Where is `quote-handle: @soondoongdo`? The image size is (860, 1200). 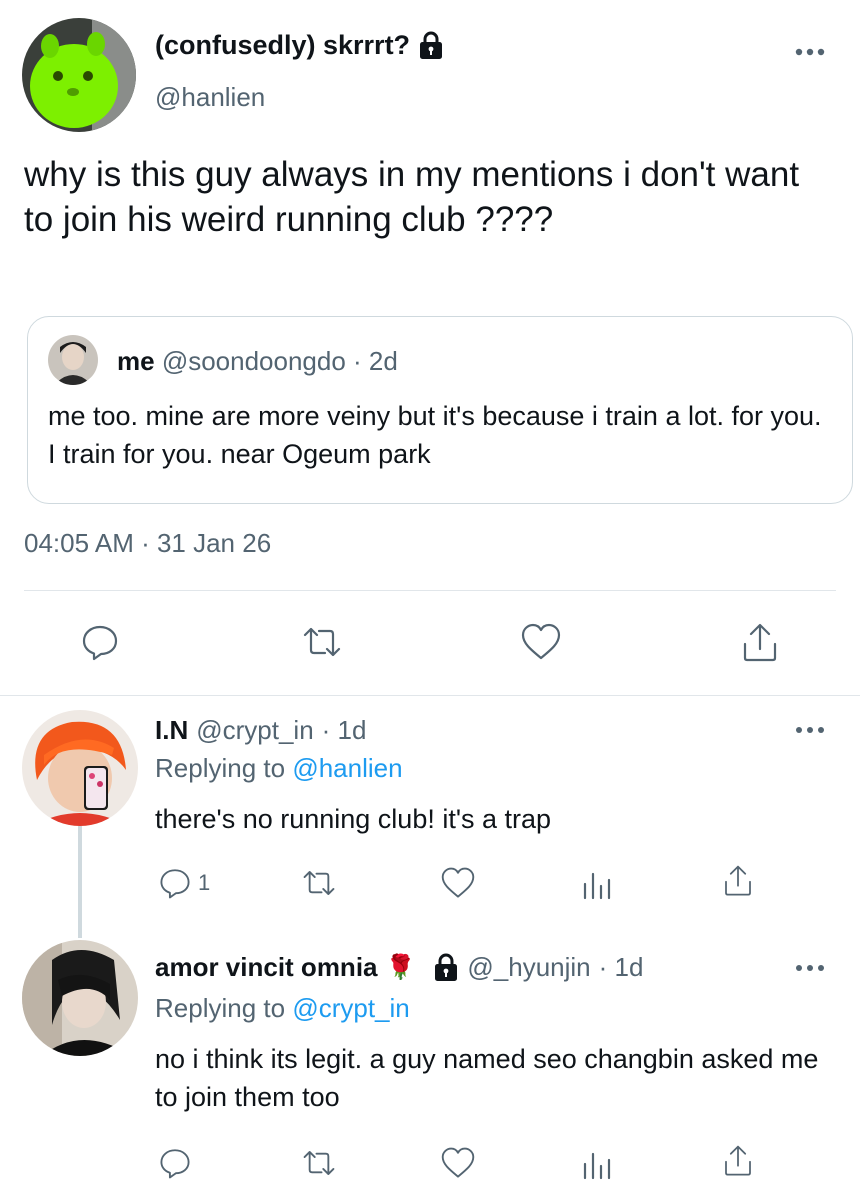 quote-handle: @soondoongdo is located at coordinates (253, 361).